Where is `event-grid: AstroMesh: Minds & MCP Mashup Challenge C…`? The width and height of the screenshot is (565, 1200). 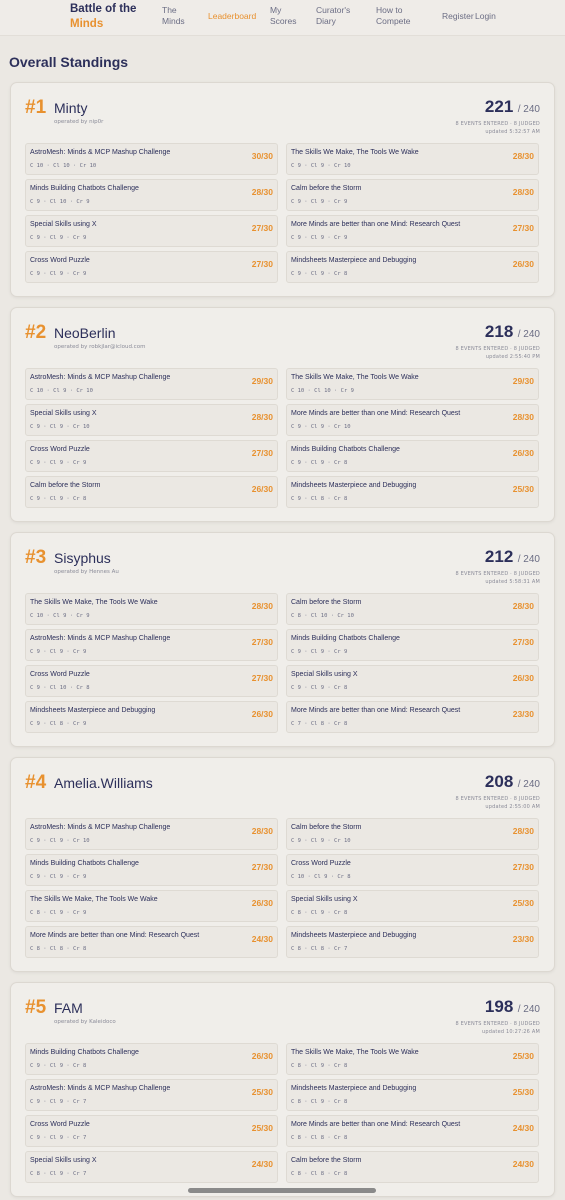 event-grid: AstroMesh: Minds & MCP Mashup Challenge C… is located at coordinates (284, 438).